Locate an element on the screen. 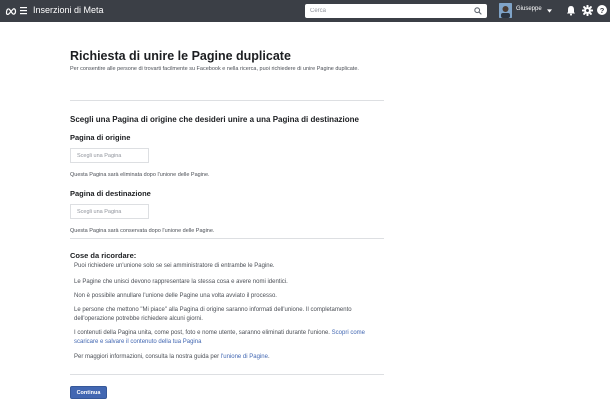  source-page-label: Pagina di origine is located at coordinates (100, 137).